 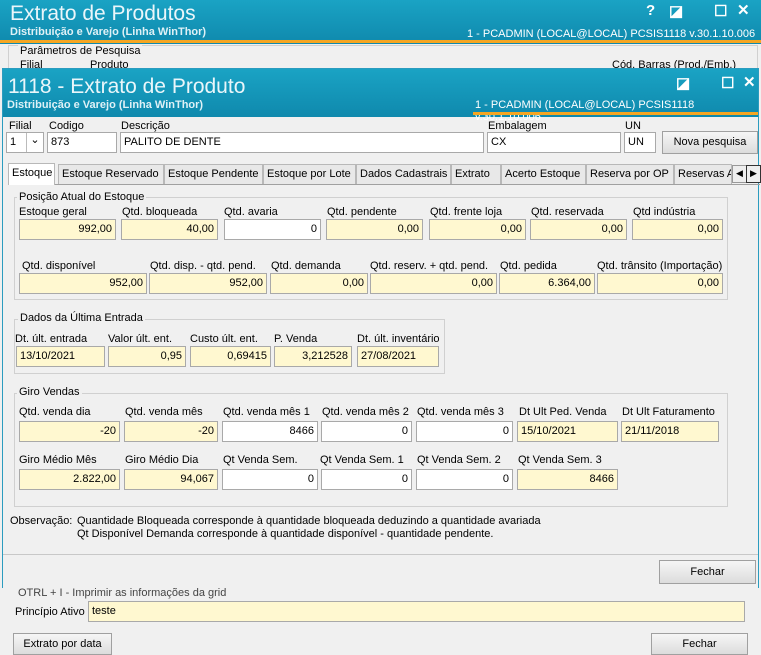 I want to click on tab-scroll-left-icon: ◀, so click(x=739, y=174).